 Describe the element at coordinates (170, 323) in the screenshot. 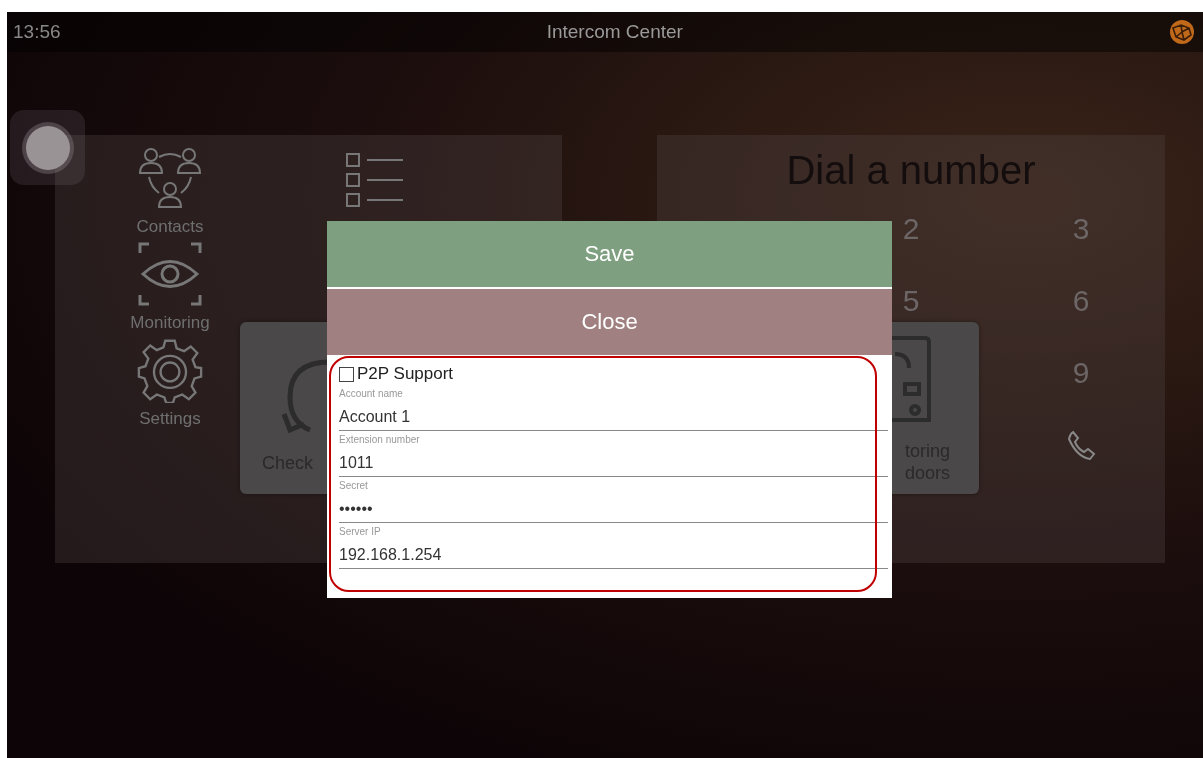

I see `menu-label: Monitoring` at that location.